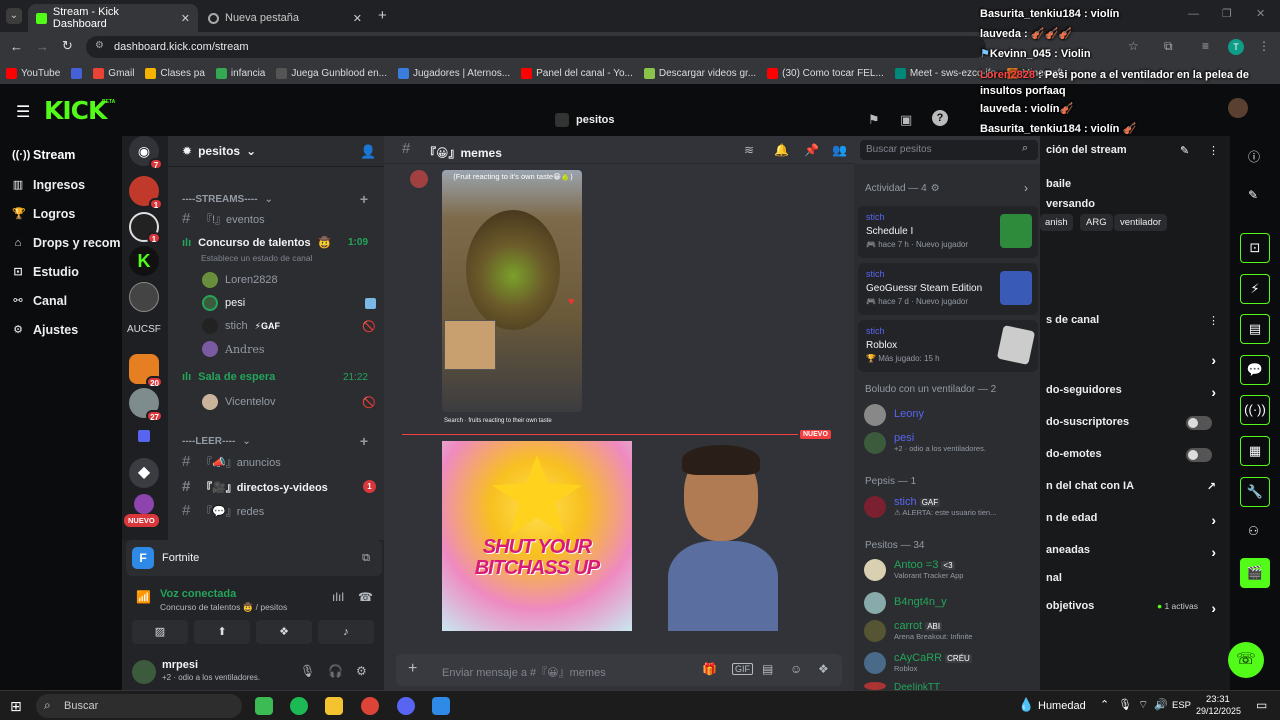 The image size is (1280, 720). Describe the element at coordinates (1135, 360) in the screenshot. I see `mode-row: ›` at that location.